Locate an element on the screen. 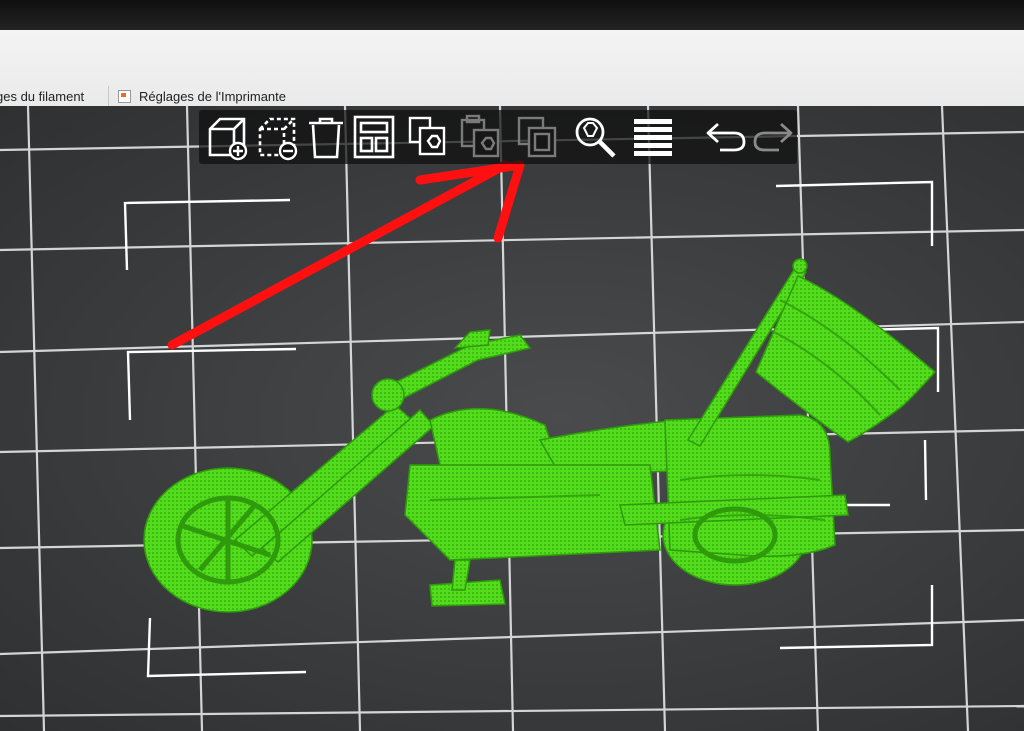 Image resolution: width=1024 pixels, height=731 pixels. arrange-button is located at coordinates (374, 137).